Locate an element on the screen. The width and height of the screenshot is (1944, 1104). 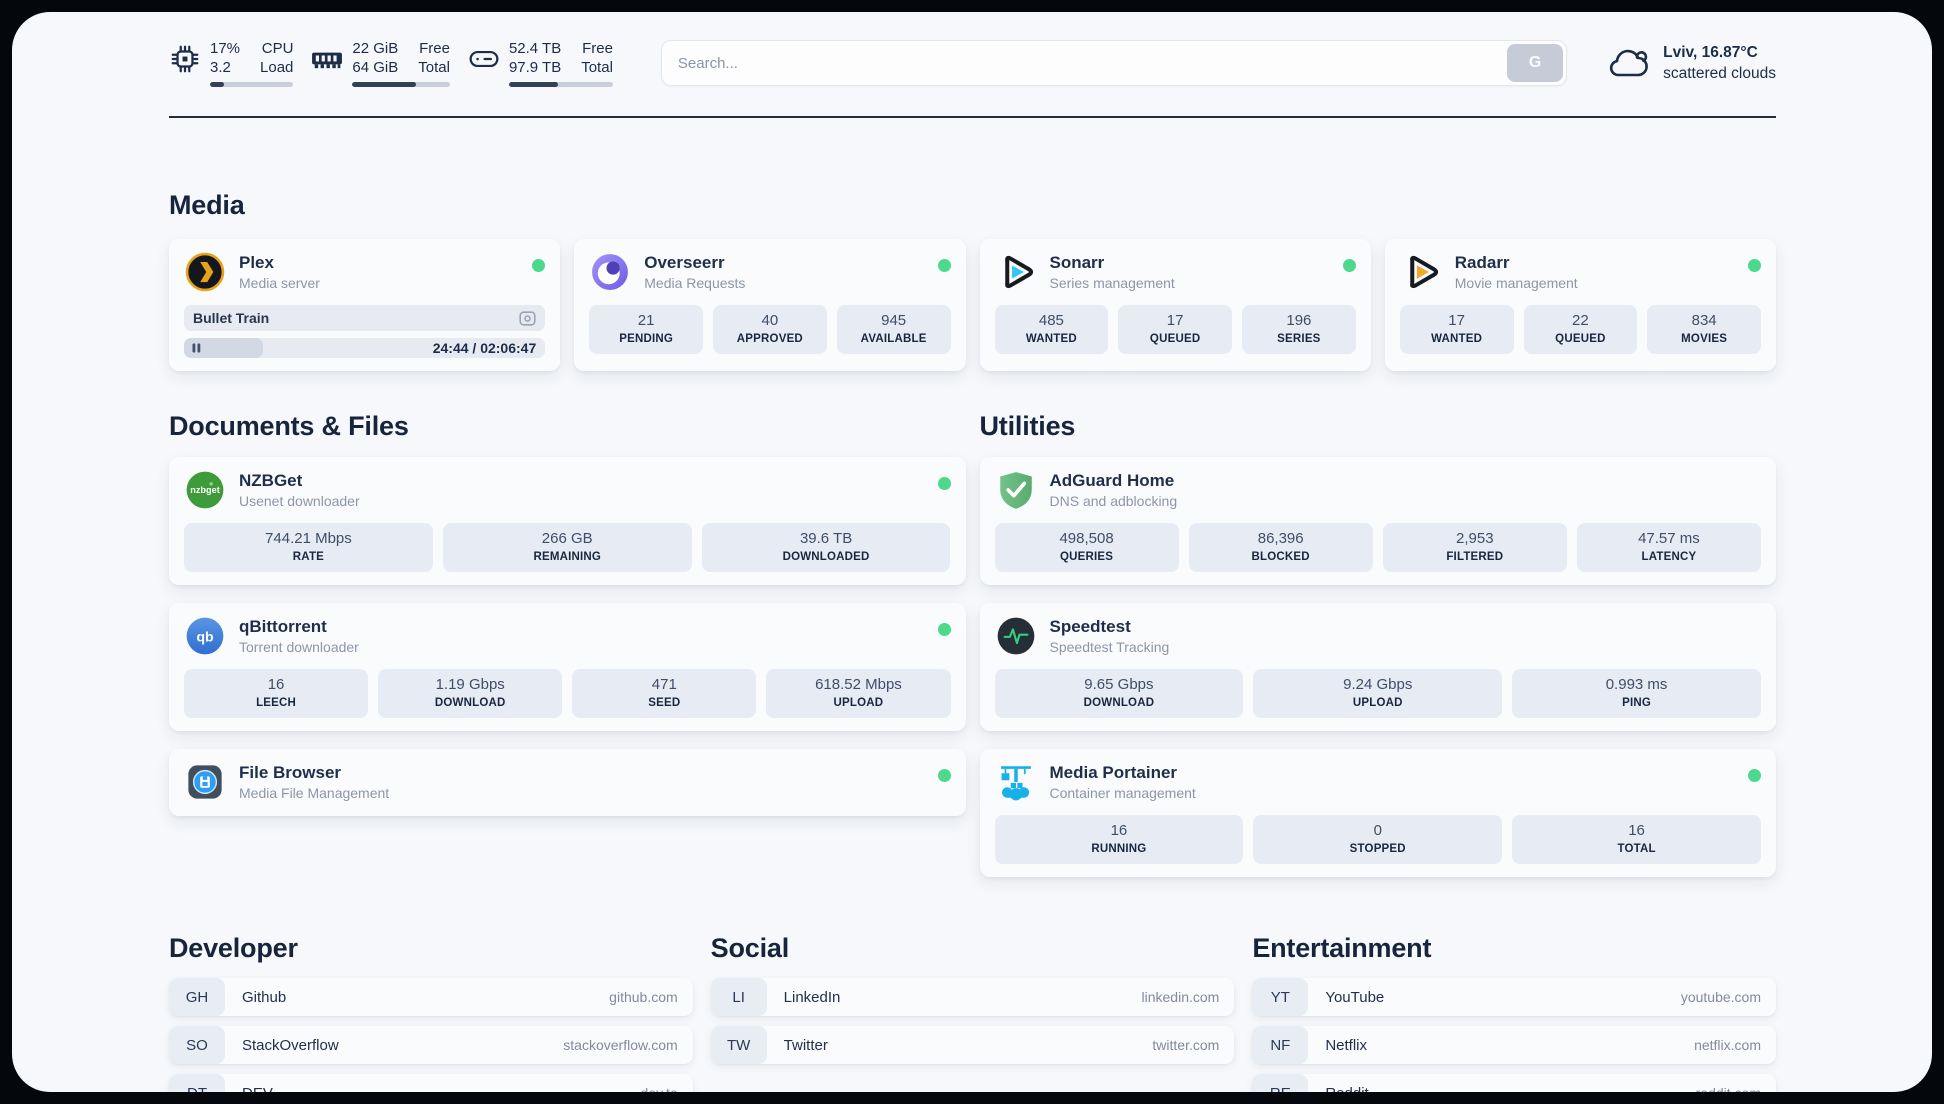
bookmark-url: reddit.com is located at coordinates (1736, 1088).